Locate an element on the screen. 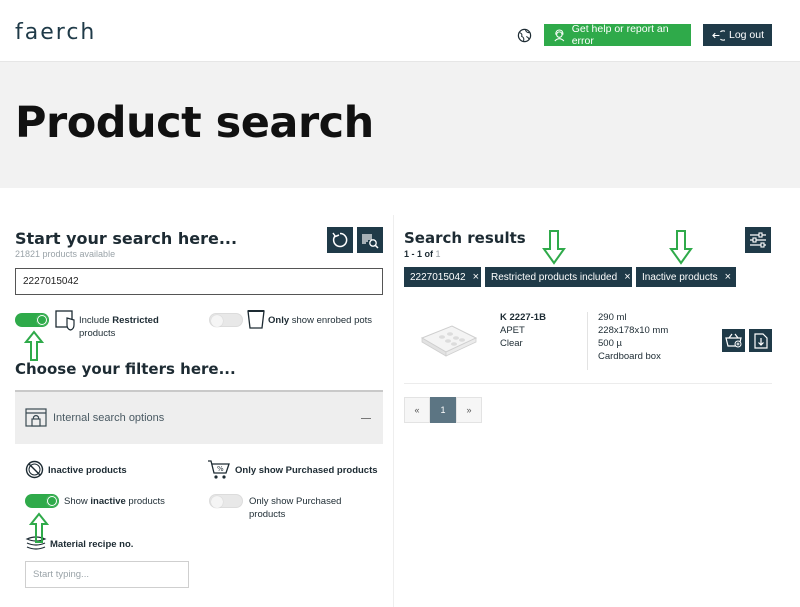 This screenshot has height=607, width=800. barcode-search-button is located at coordinates (370, 240).